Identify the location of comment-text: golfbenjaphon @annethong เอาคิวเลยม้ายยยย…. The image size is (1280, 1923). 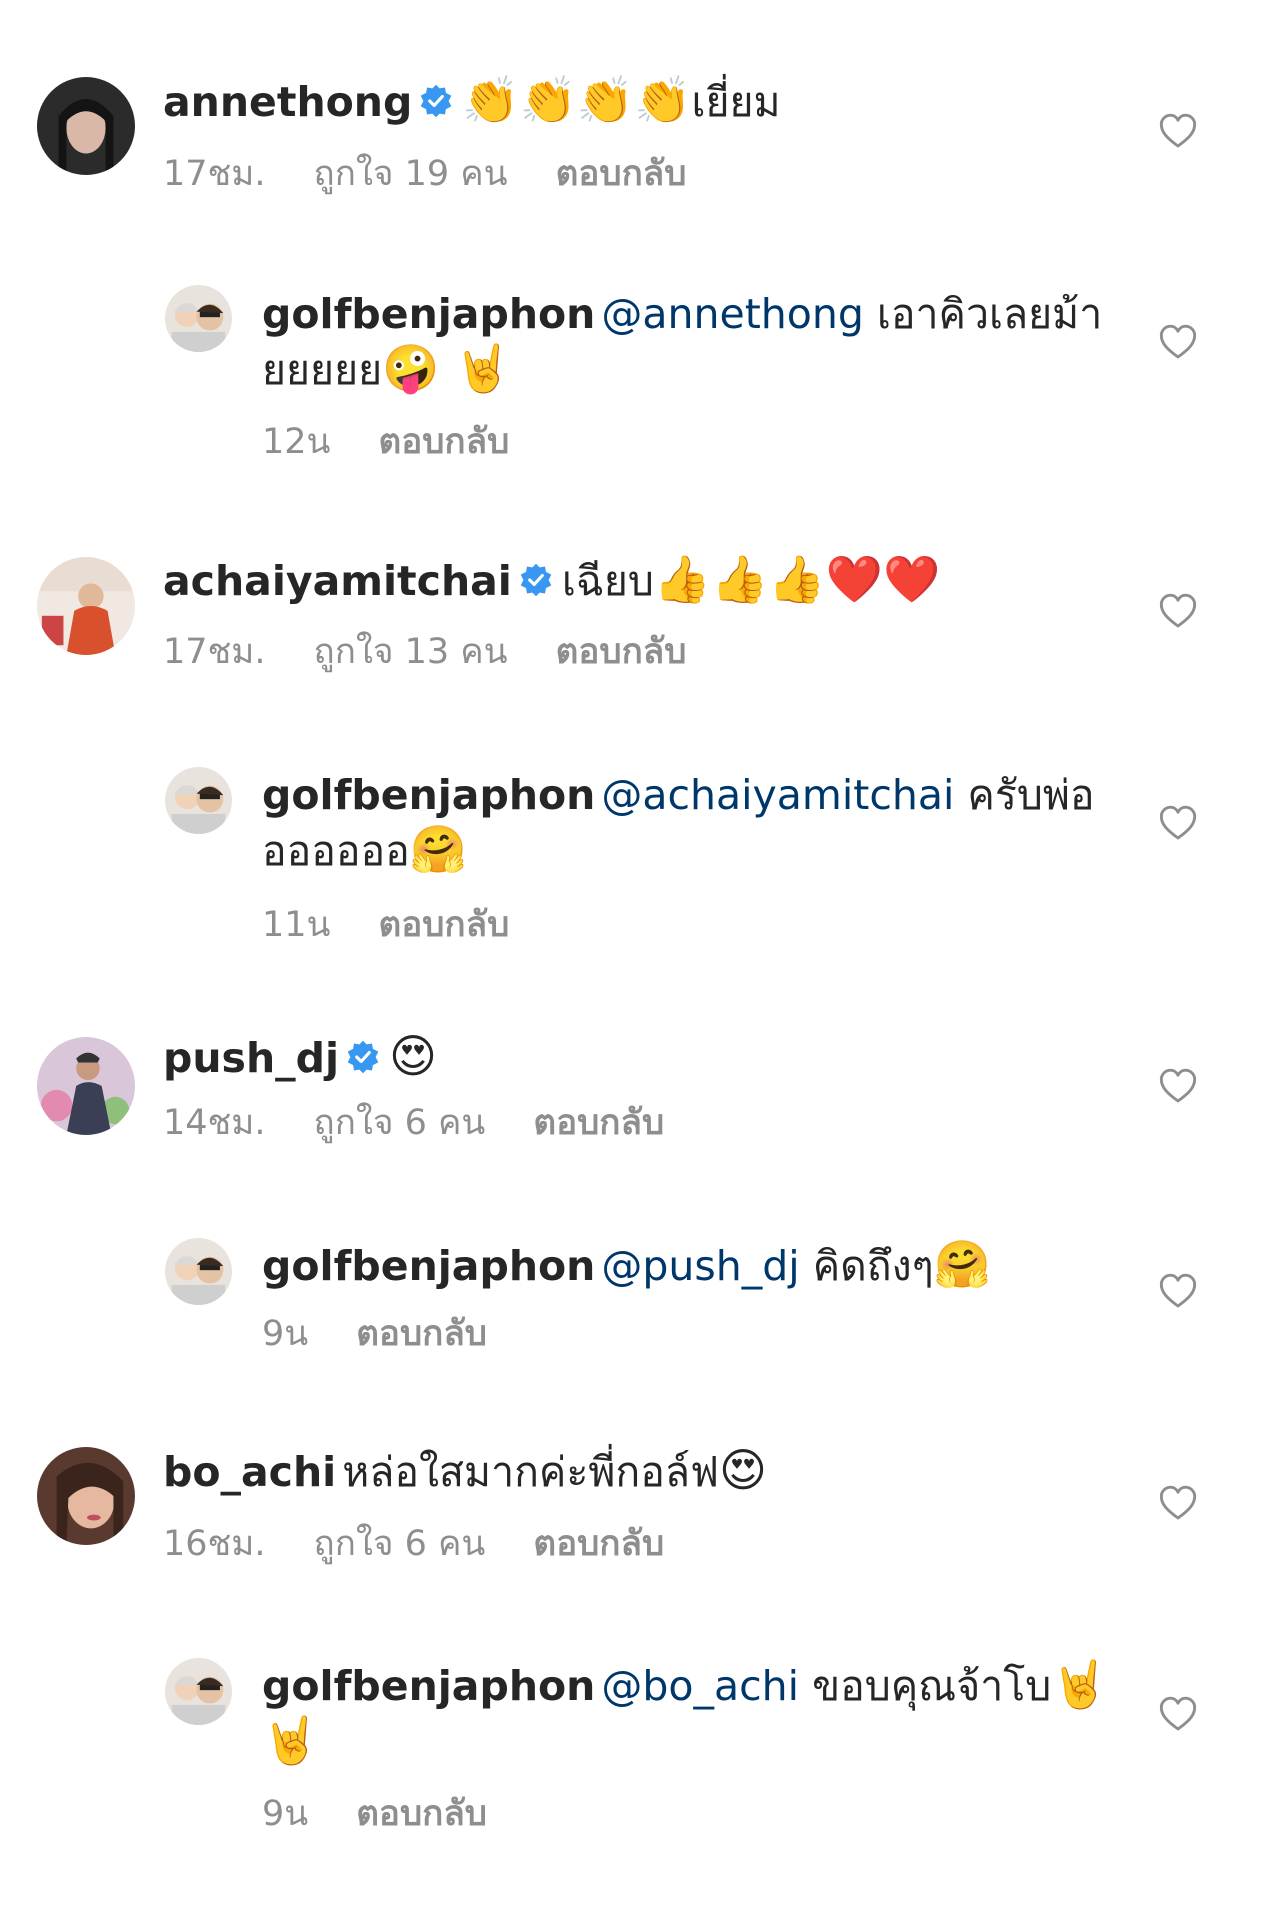
(687, 342).